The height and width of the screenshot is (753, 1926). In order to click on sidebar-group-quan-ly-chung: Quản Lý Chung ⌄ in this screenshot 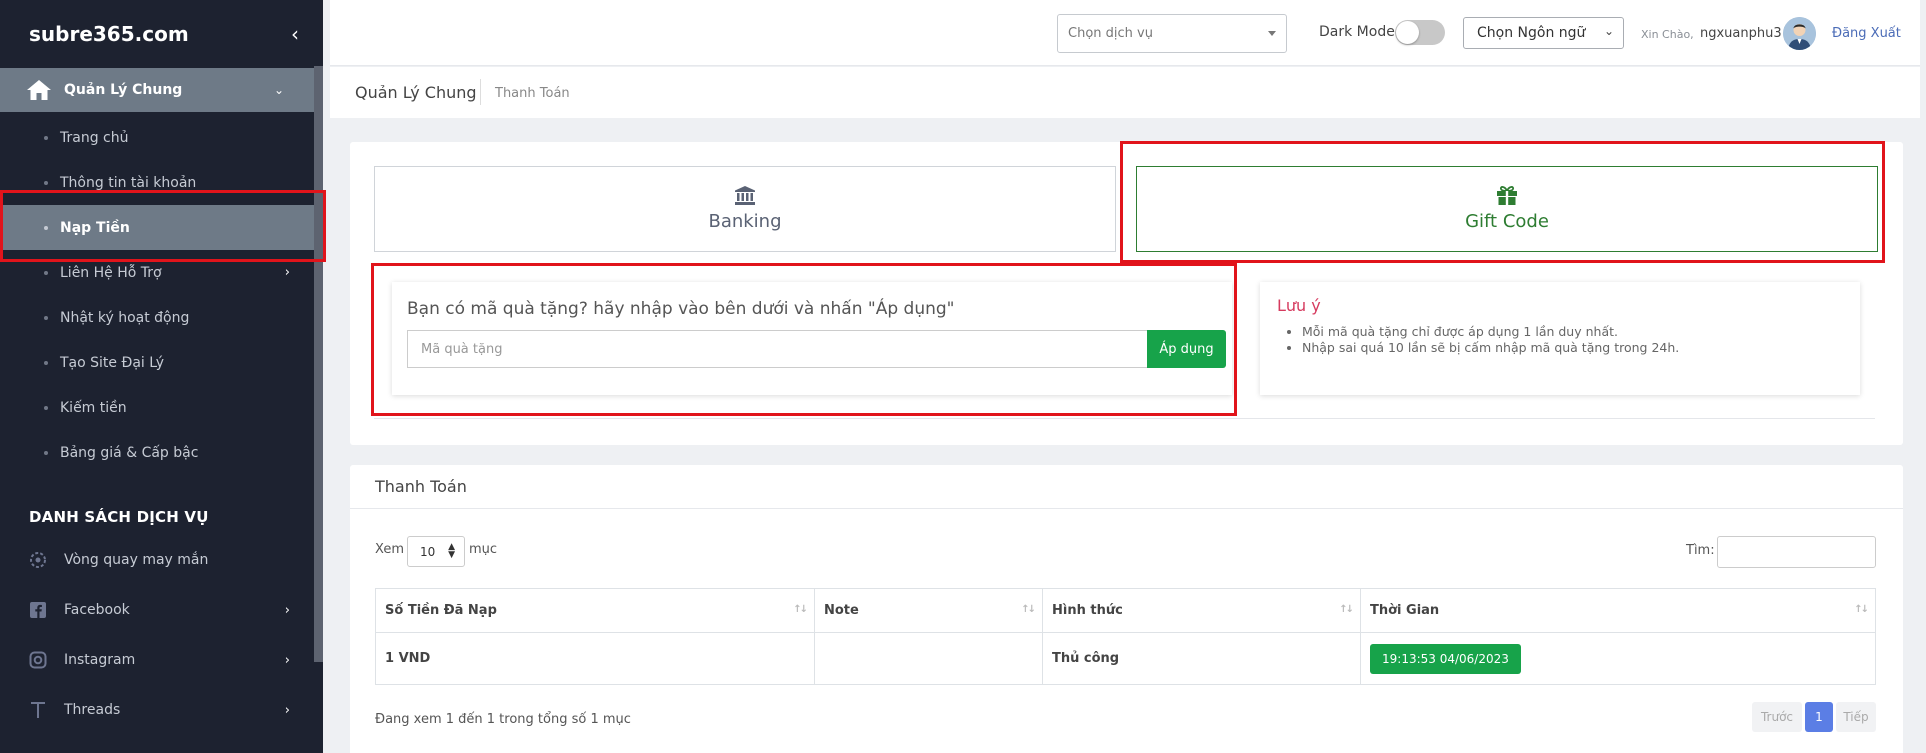, I will do `click(157, 90)`.